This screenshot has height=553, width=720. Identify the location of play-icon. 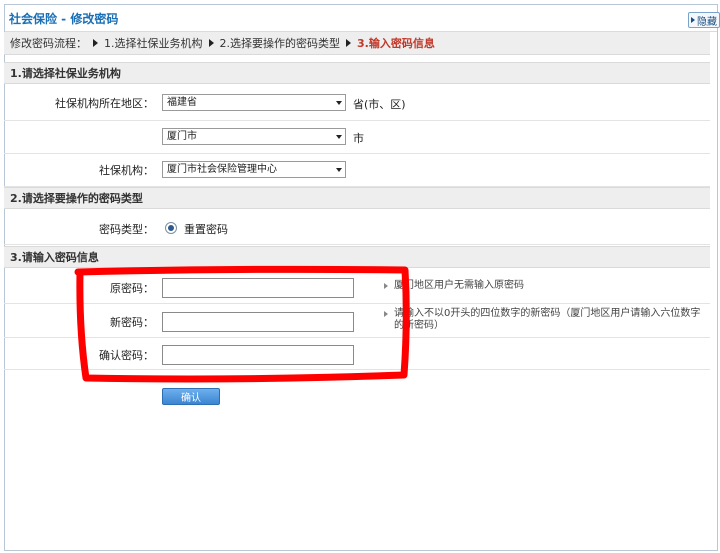
(693, 20).